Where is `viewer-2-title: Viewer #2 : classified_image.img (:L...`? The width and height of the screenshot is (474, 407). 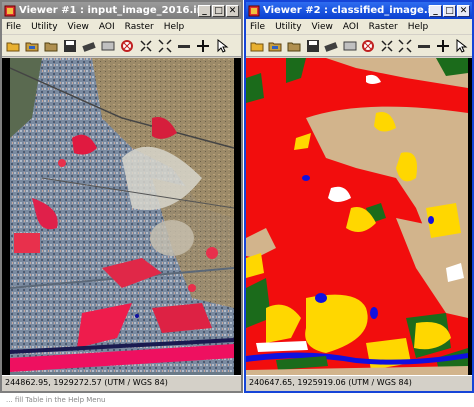
viewer-2-title: Viewer #2 : classified_image.img (:L... is located at coordinates (346, 10).